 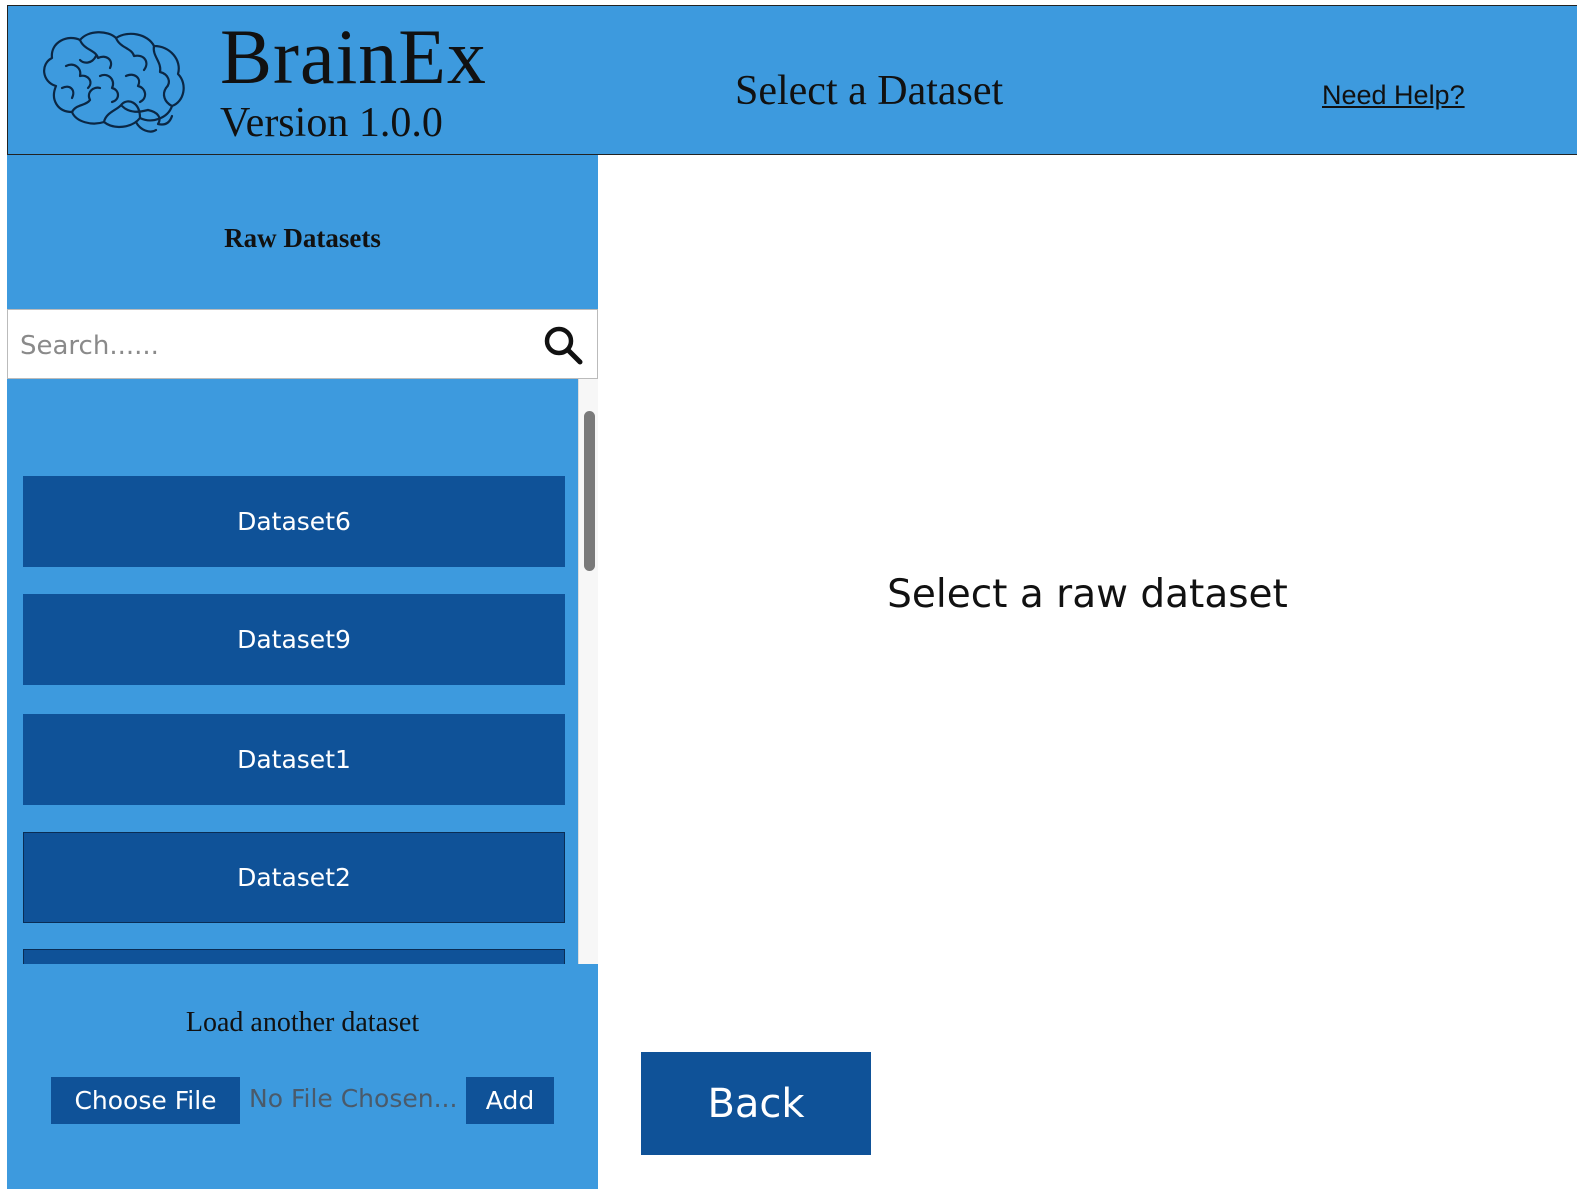 I want to click on dataset-label: Dataset9, so click(x=294, y=639).